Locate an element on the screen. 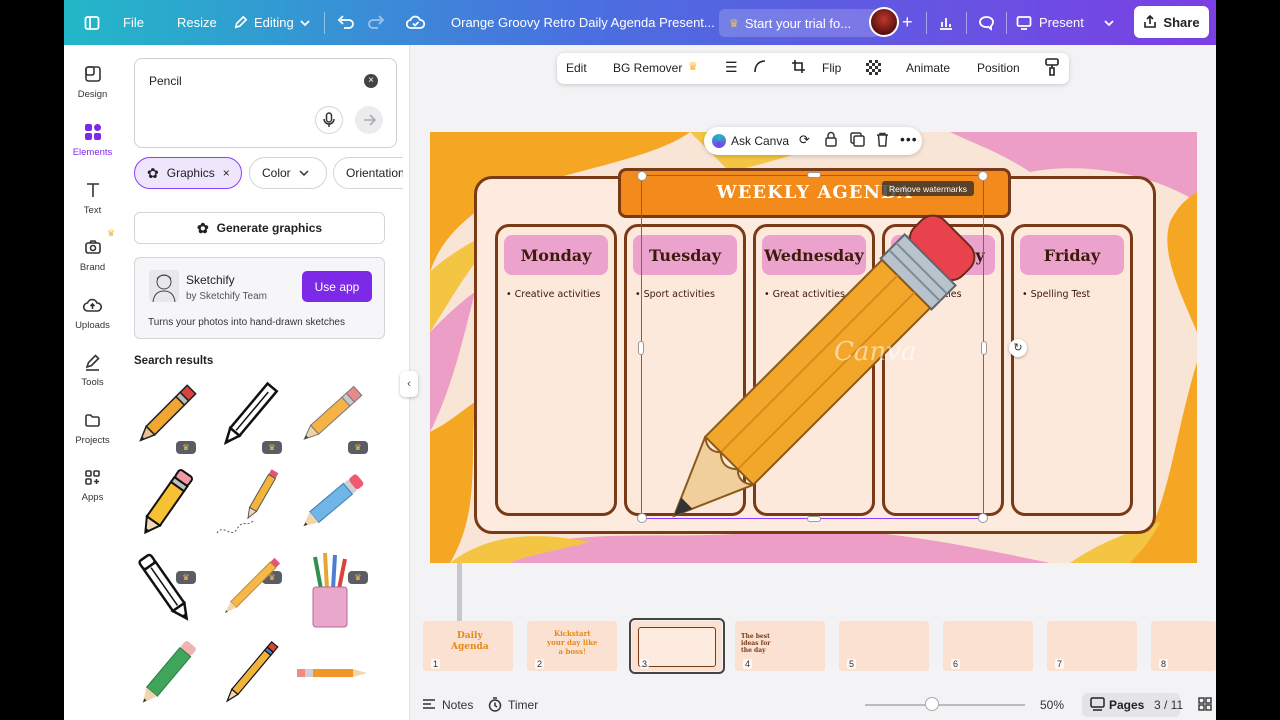 Image resolution: width=1280 pixels, height=720 pixels. transparency-icon is located at coordinates (873, 67).